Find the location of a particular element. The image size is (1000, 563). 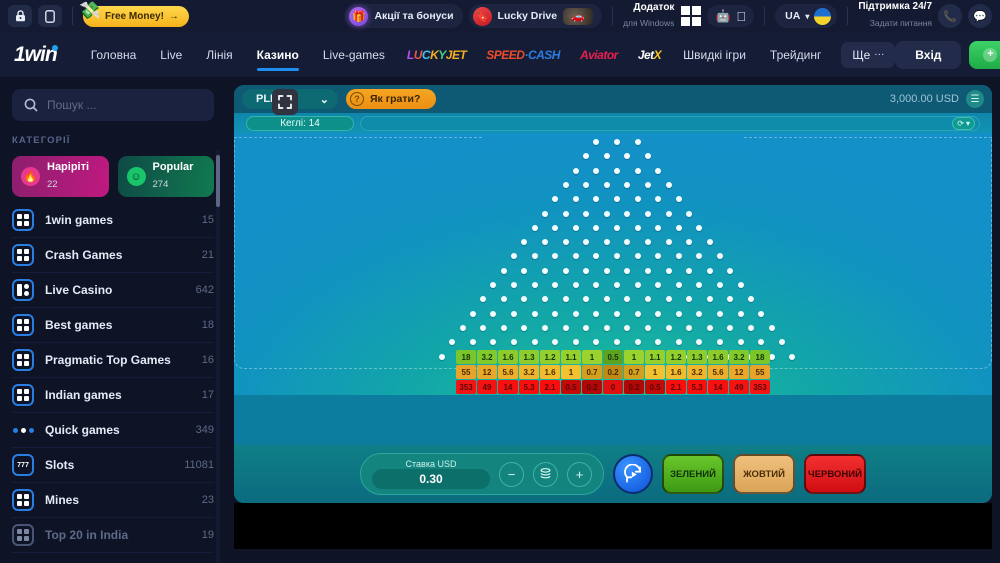

chat-icon: 💬 is located at coordinates (980, 16).